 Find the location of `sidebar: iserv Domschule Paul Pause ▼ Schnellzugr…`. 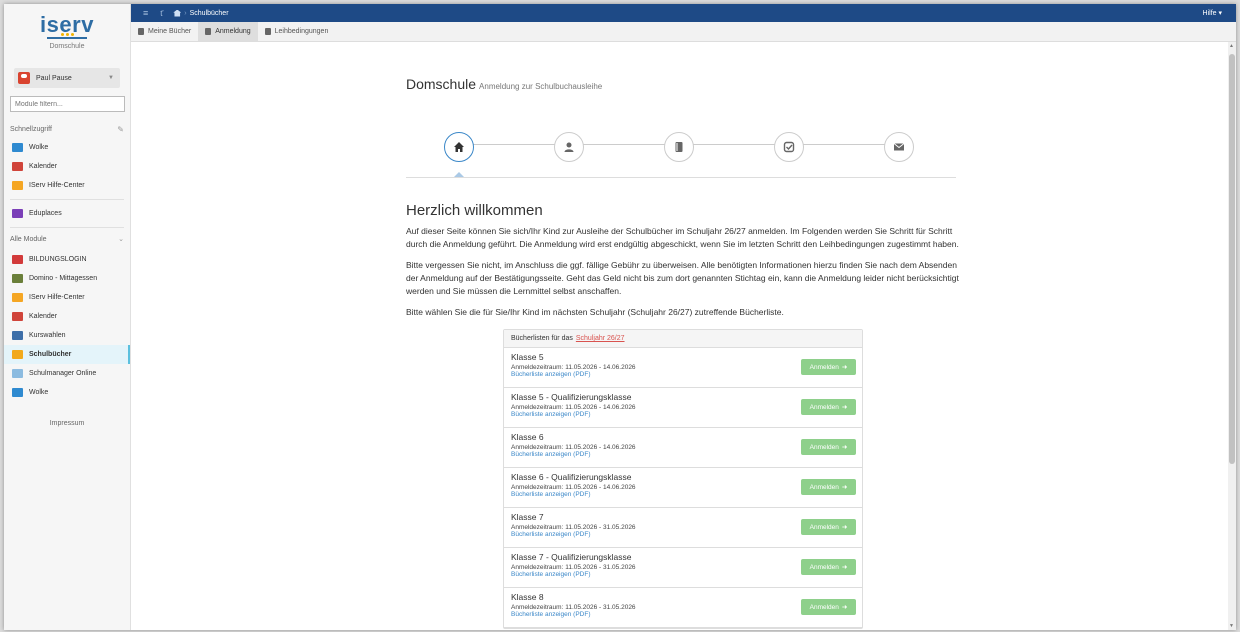

sidebar: iserv Domschule Paul Pause ▼ Schnellzugr… is located at coordinates (67, 317).